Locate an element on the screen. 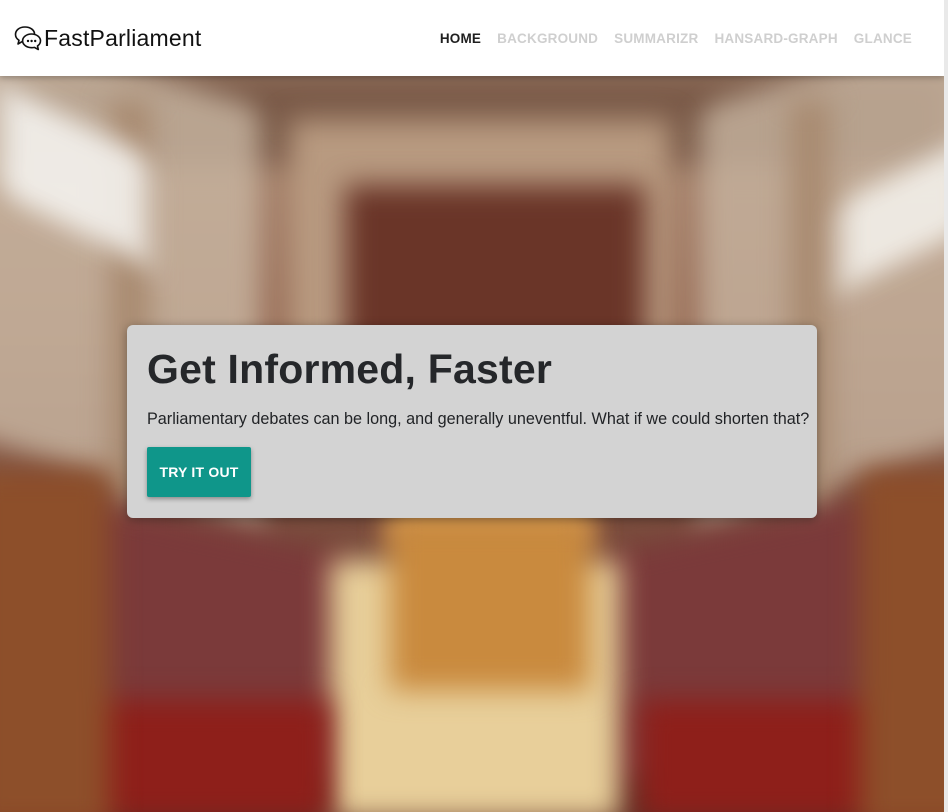 This screenshot has height=812, width=948. nav-home: HOME is located at coordinates (460, 38).